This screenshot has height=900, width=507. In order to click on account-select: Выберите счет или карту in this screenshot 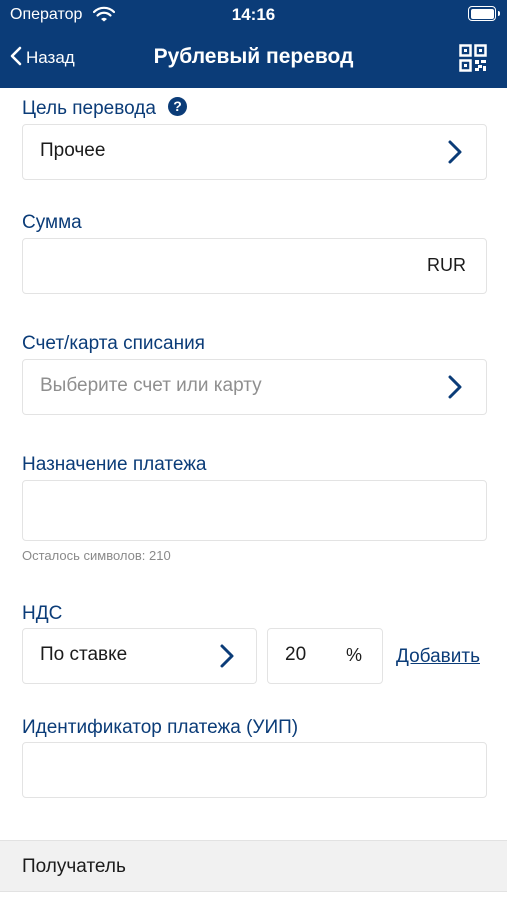, I will do `click(254, 387)`.